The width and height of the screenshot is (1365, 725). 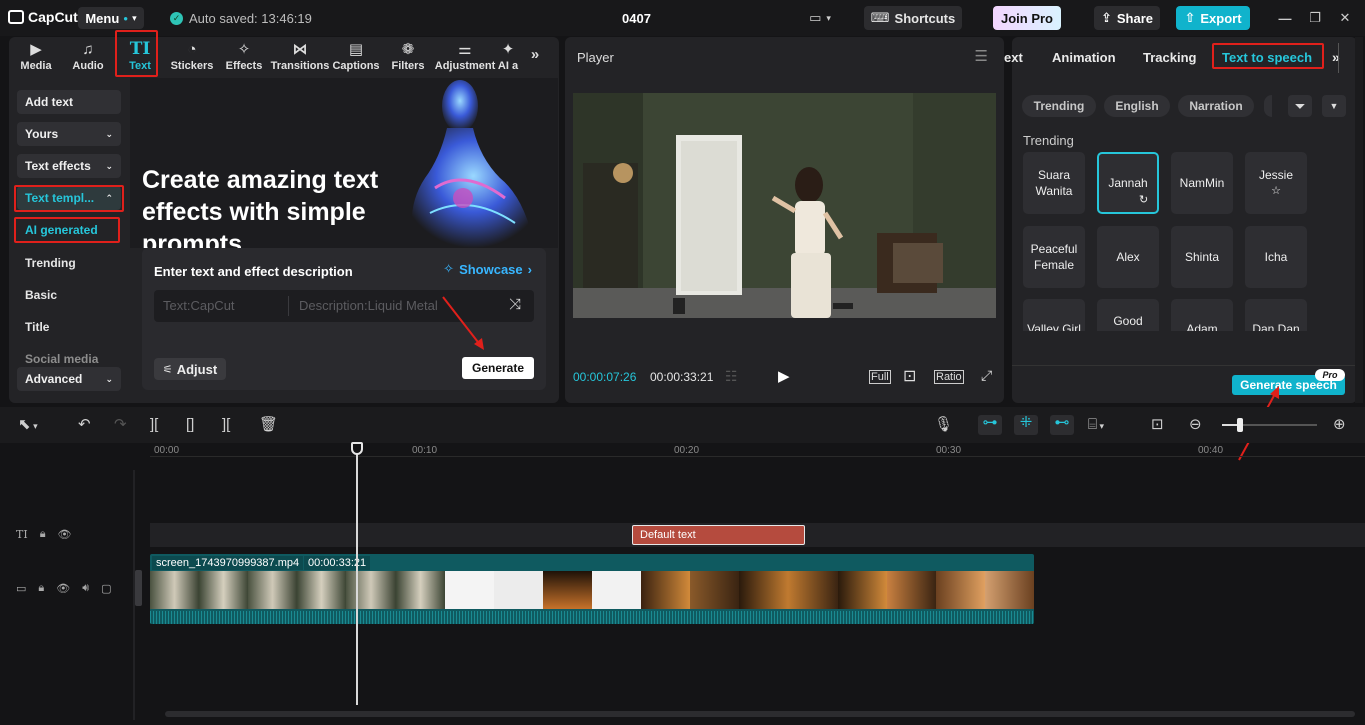 I want to click on export-button: ⇧ Export, so click(x=1213, y=18).